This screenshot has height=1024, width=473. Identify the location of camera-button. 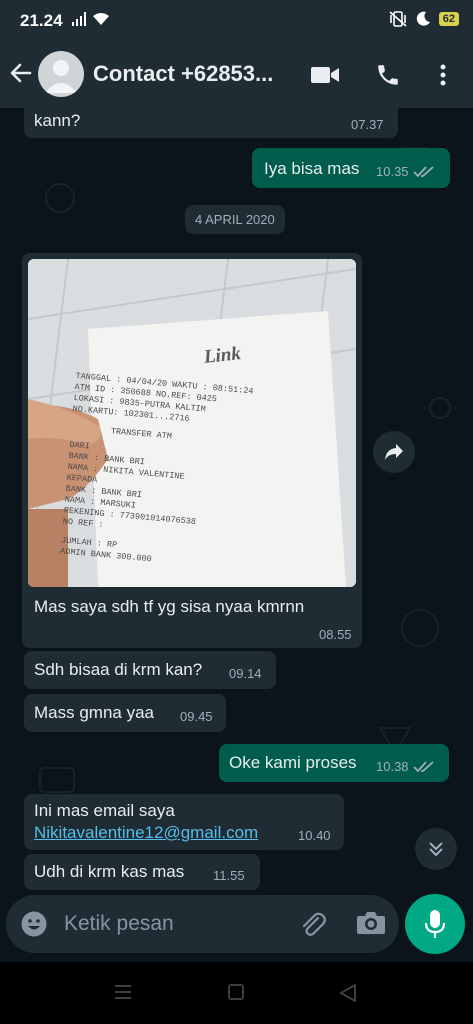
(371, 924).